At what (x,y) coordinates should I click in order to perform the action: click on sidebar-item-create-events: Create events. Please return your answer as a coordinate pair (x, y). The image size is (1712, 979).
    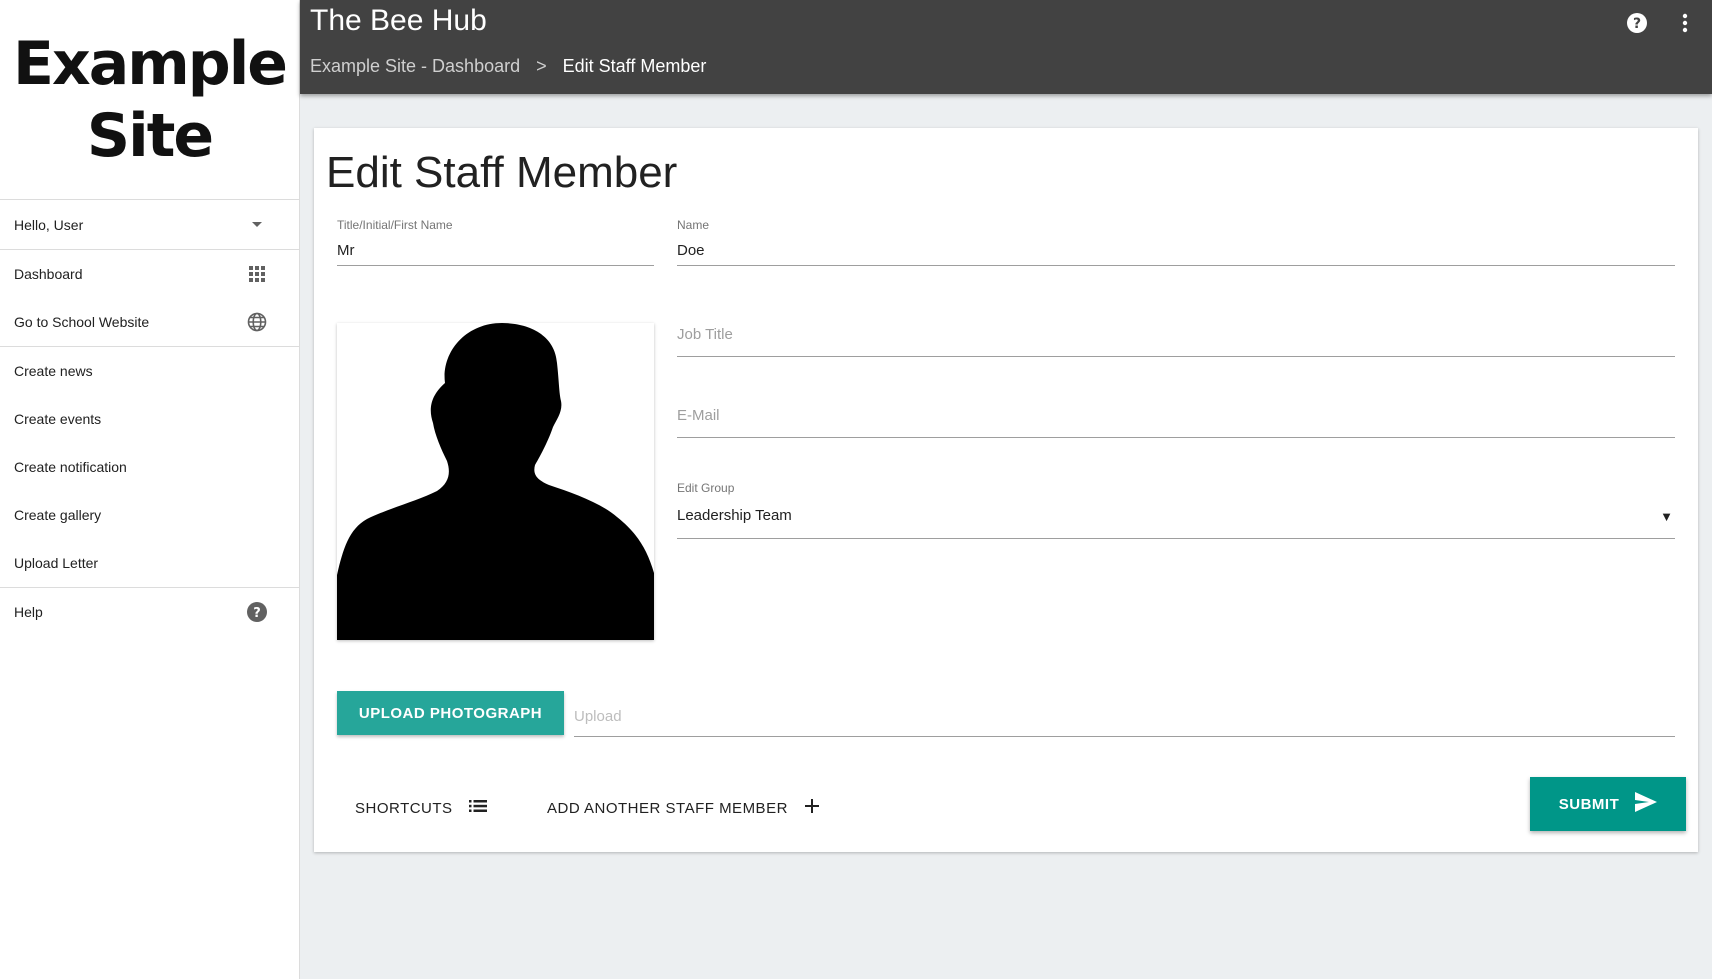
    Looking at the image, I should click on (149, 419).